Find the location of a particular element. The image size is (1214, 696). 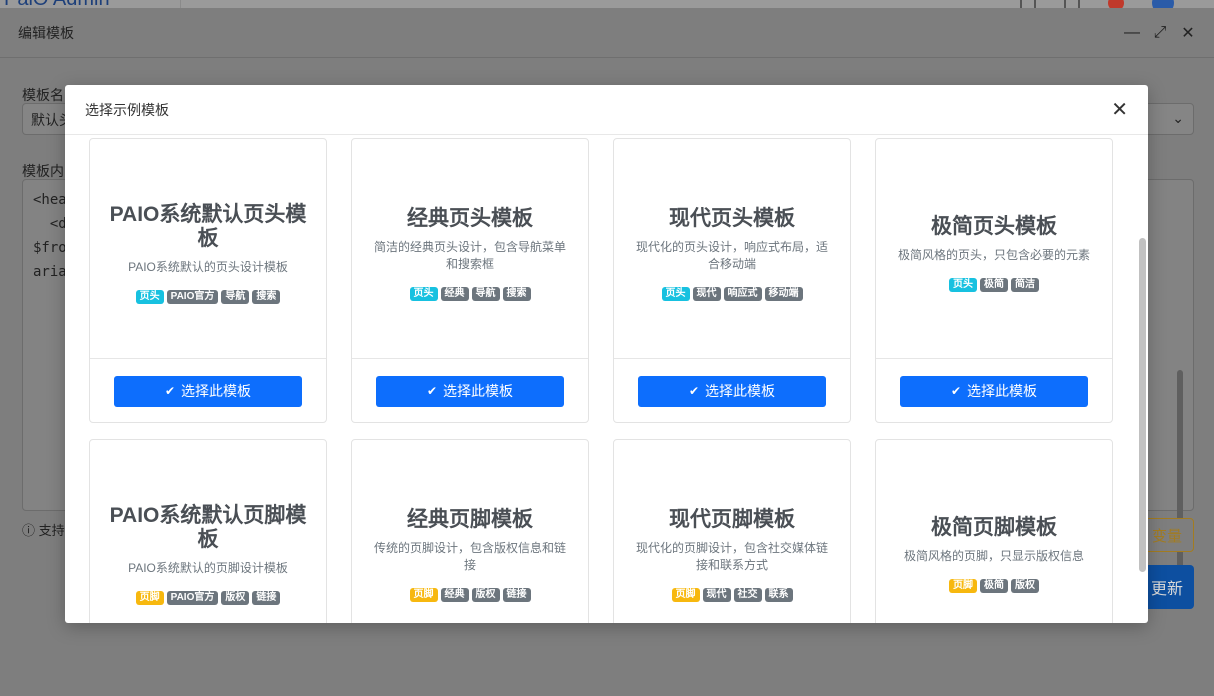

template-title: 经典页脚模板 is located at coordinates (470, 519).